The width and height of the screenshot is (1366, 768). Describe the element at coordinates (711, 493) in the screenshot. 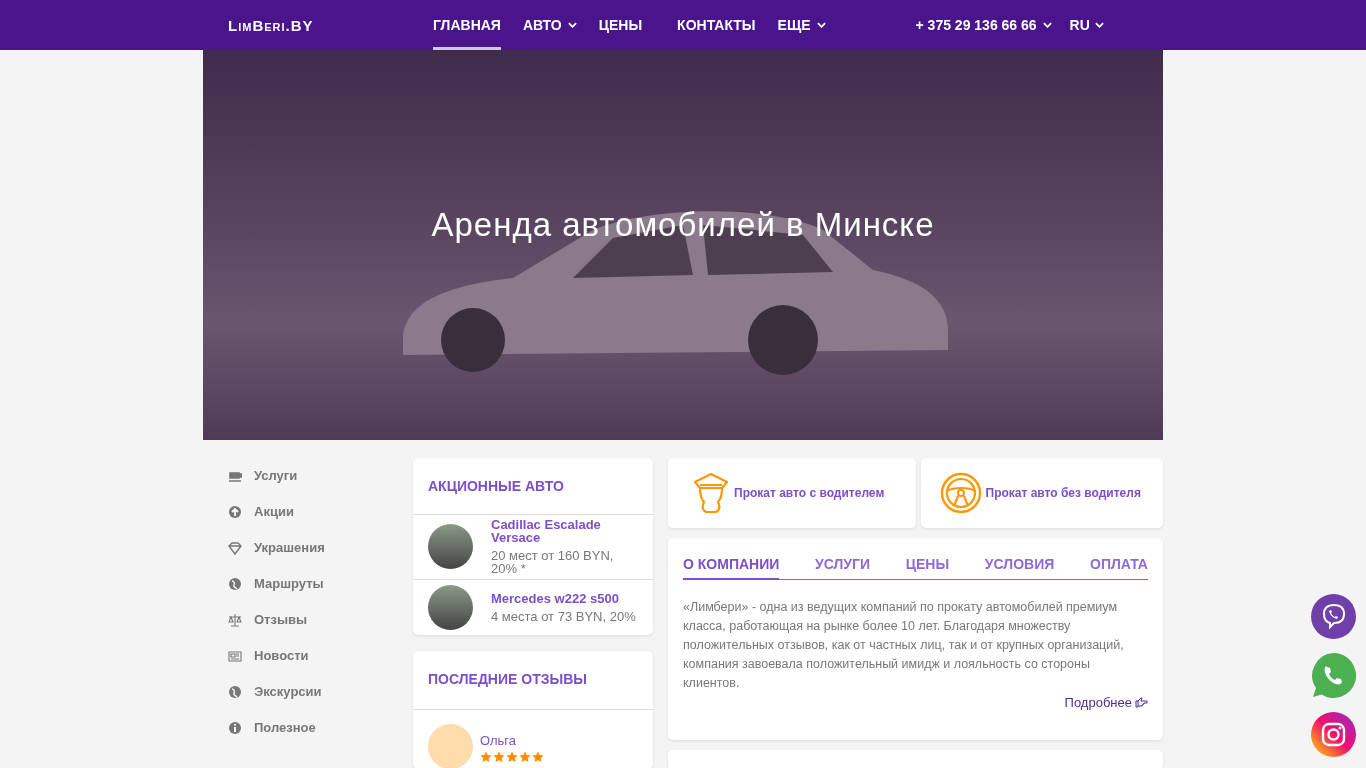

I see `chauffeur-icon` at that location.